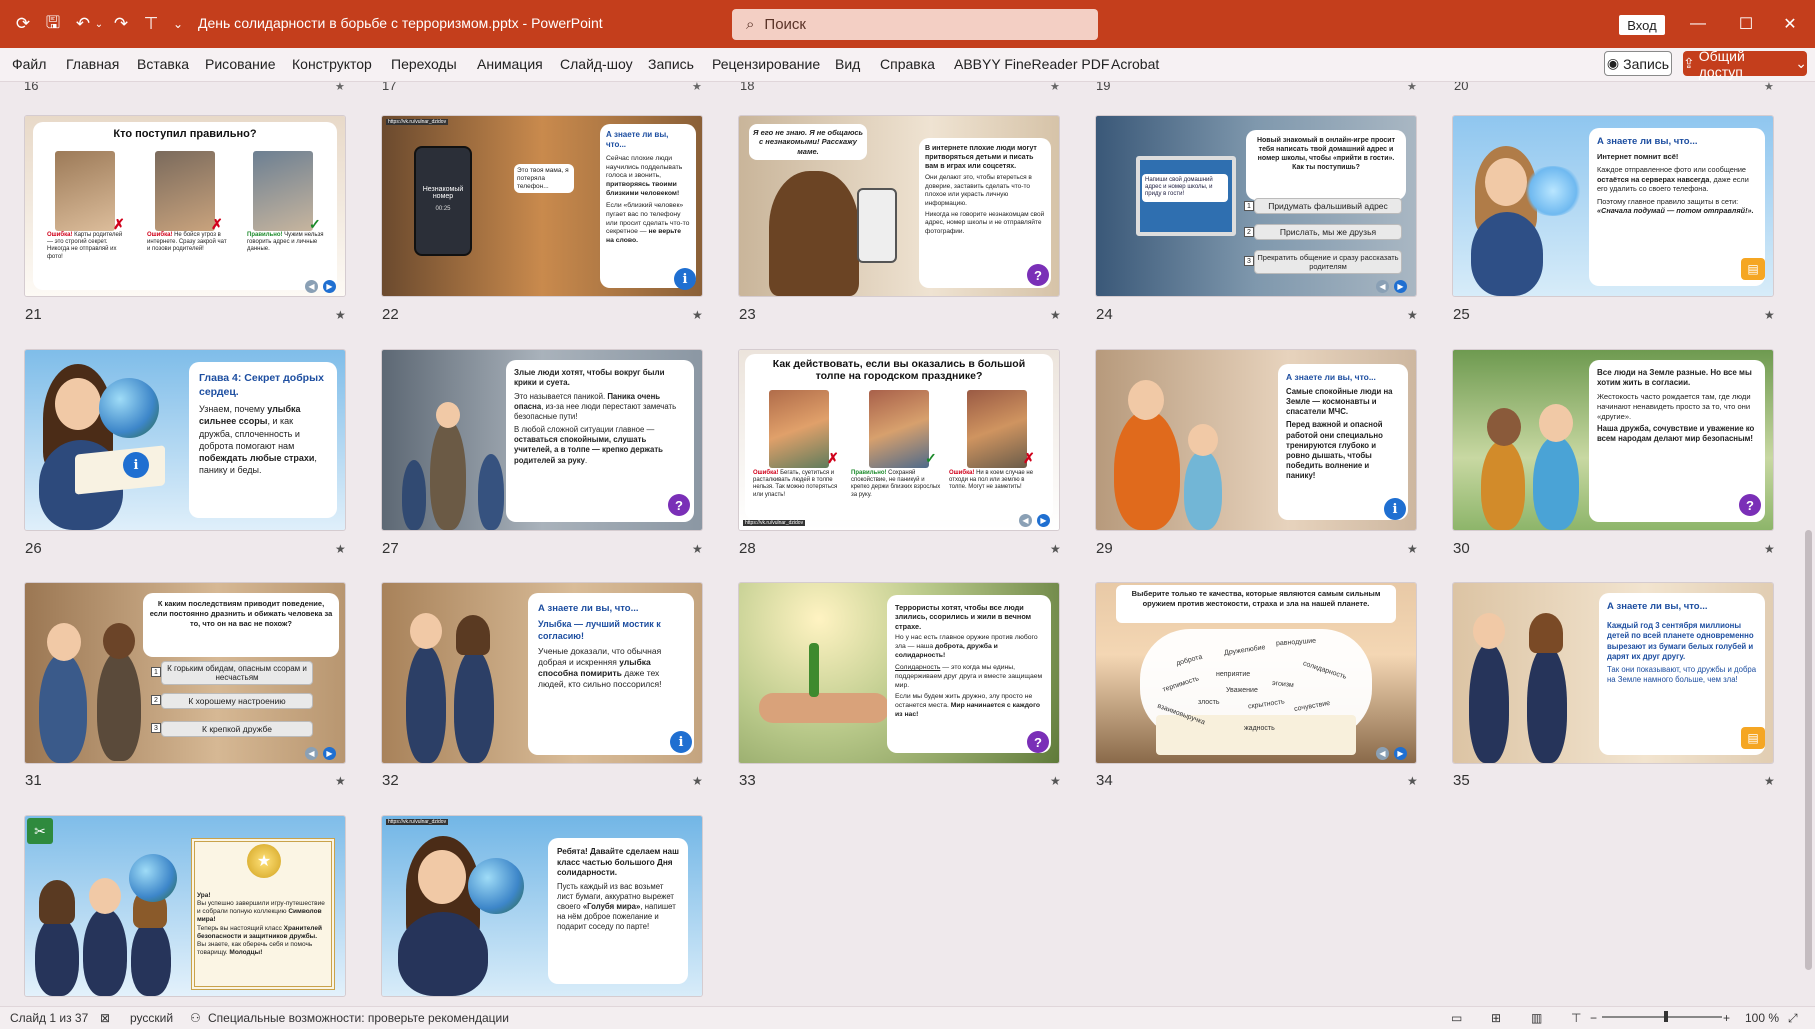 Image resolution: width=1815 pixels, height=1029 pixels. I want to click on tab-insert: Вставка, so click(163, 64).